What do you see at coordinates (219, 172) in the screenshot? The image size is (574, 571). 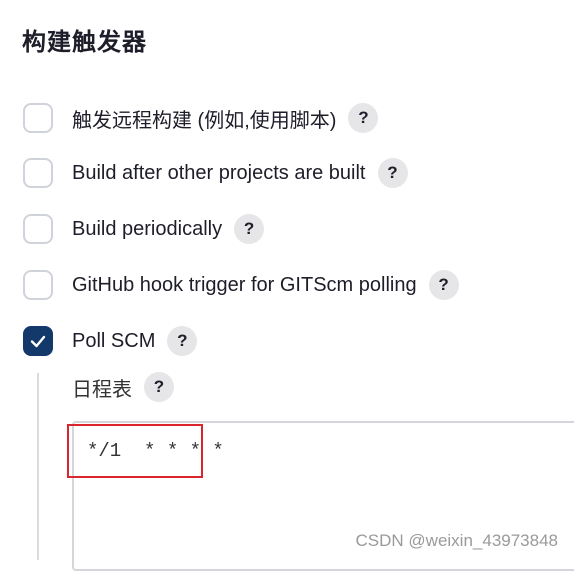 I see `trigger-after-other-projects-label: Build after other projects are built` at bounding box center [219, 172].